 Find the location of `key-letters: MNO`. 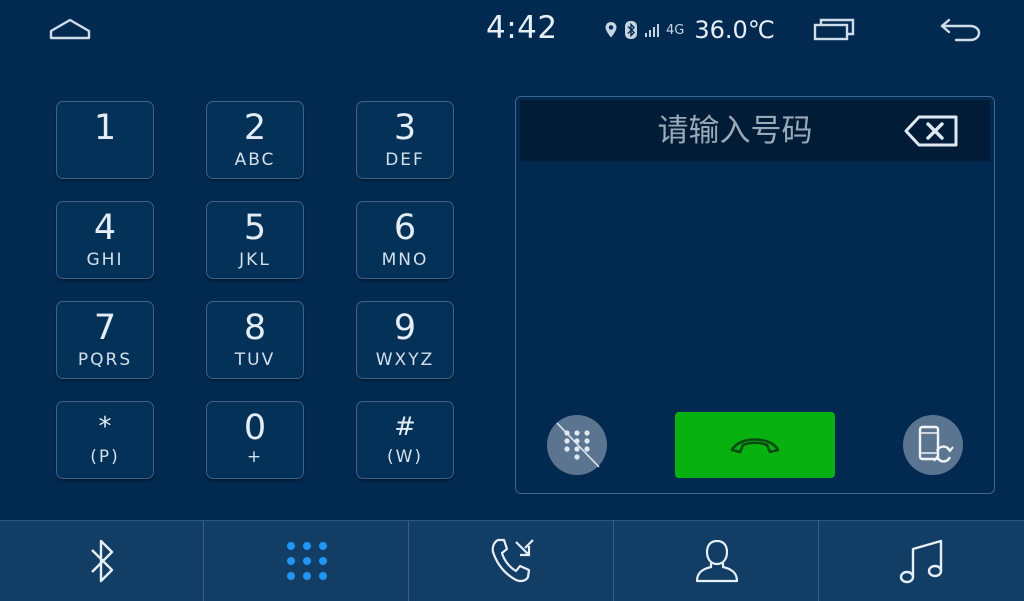

key-letters: MNO is located at coordinates (405, 260).